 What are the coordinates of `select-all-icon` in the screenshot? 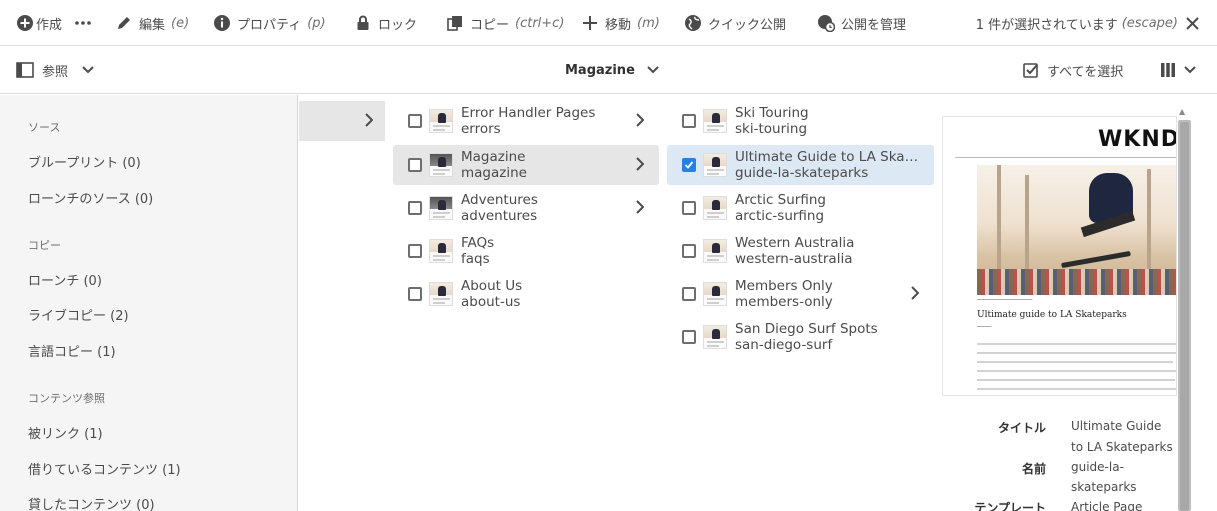 It's located at (1031, 70).